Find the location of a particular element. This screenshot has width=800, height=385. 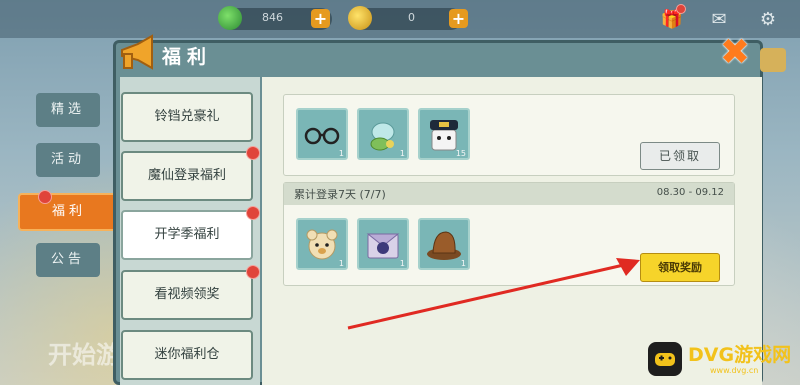

close-icon: ✖ is located at coordinates (735, 53).